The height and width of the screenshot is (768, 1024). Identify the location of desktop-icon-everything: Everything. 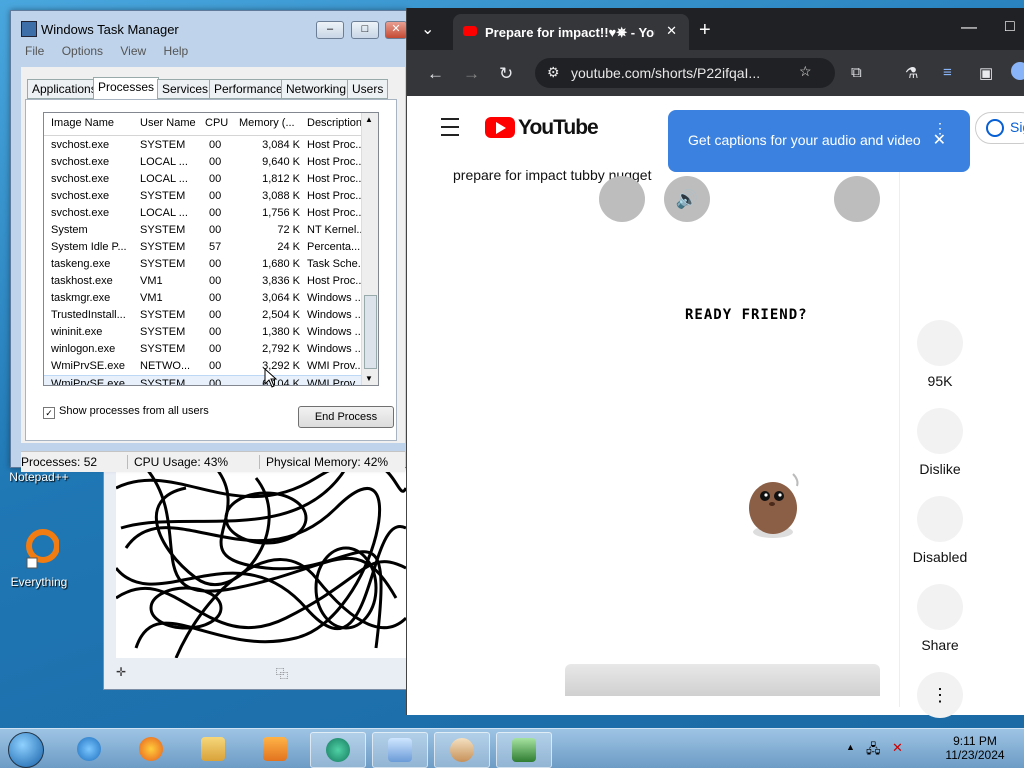
(39, 558).